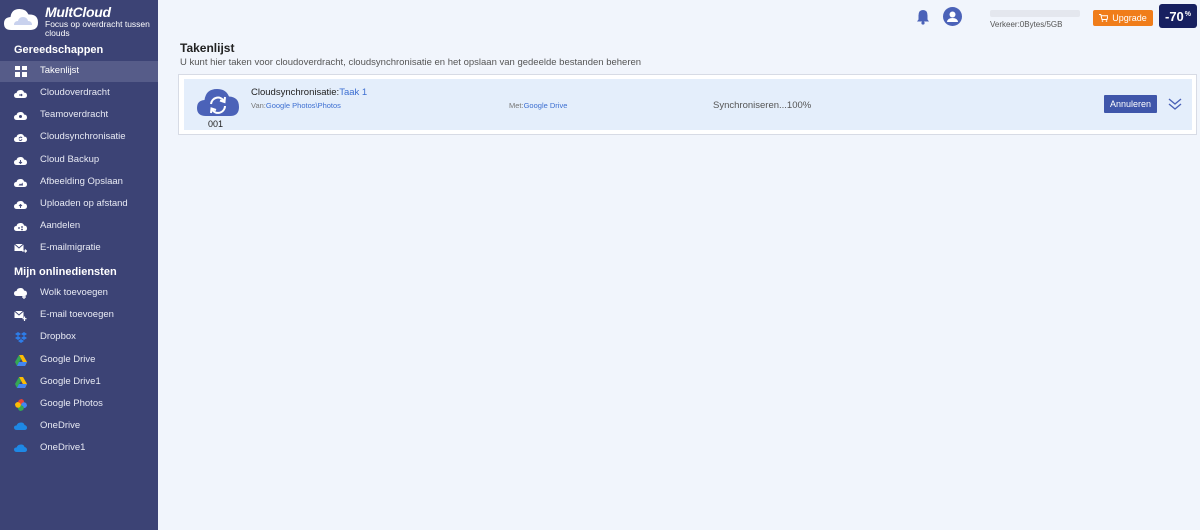 This screenshot has height=530, width=1200. I want to click on team-transfer-icon, so click(20, 115).